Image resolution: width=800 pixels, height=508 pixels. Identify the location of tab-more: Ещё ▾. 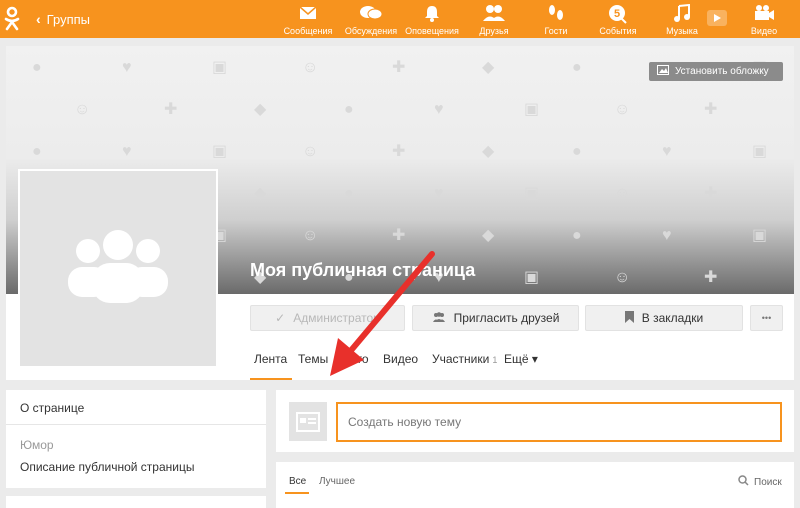
(521, 359).